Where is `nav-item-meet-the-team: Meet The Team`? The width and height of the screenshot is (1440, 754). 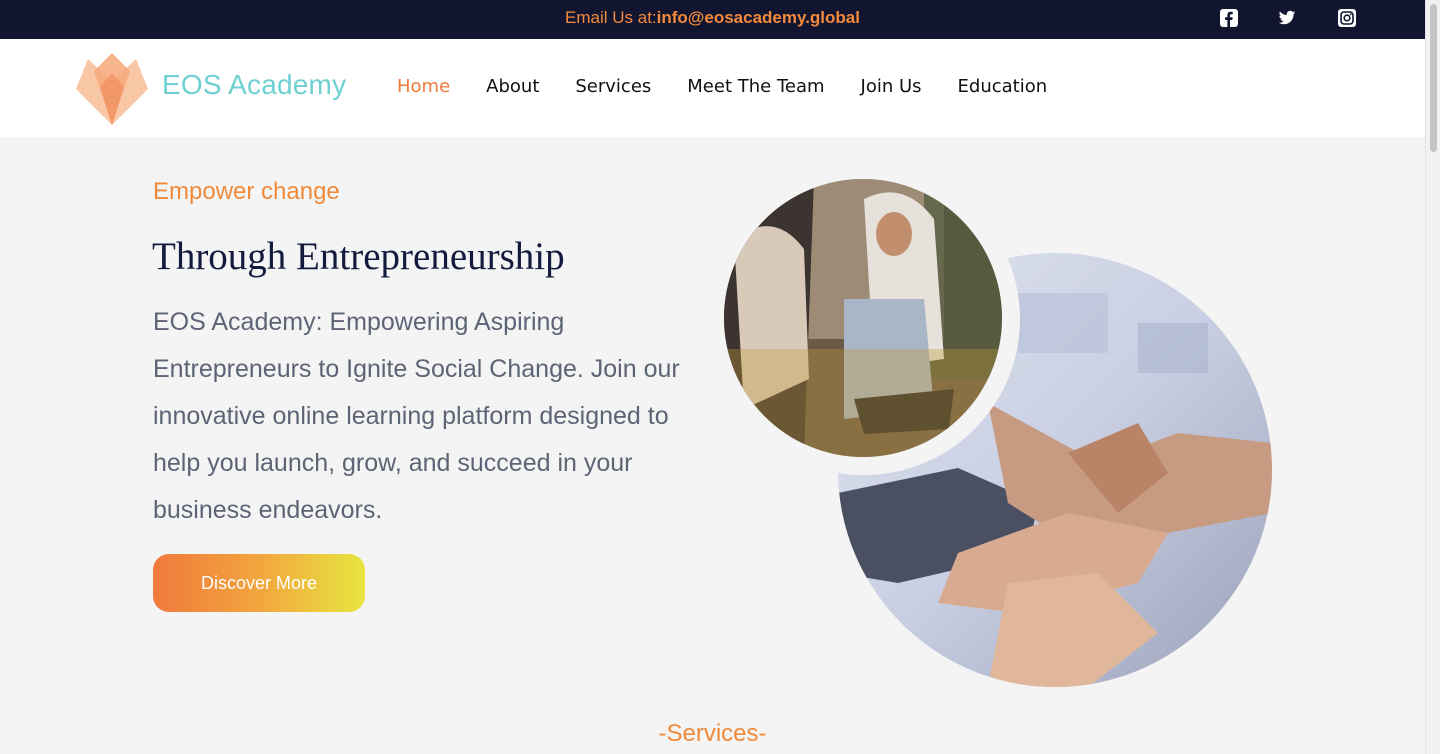
nav-item-meet-the-team: Meet The Team is located at coordinates (755, 86).